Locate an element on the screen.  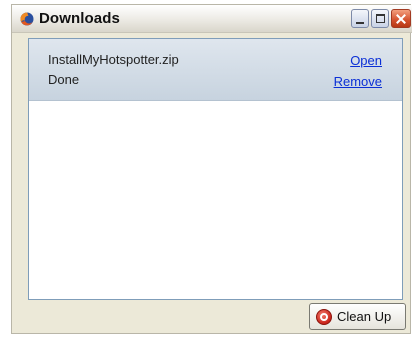
window-title: Downloads is located at coordinates (79, 18).